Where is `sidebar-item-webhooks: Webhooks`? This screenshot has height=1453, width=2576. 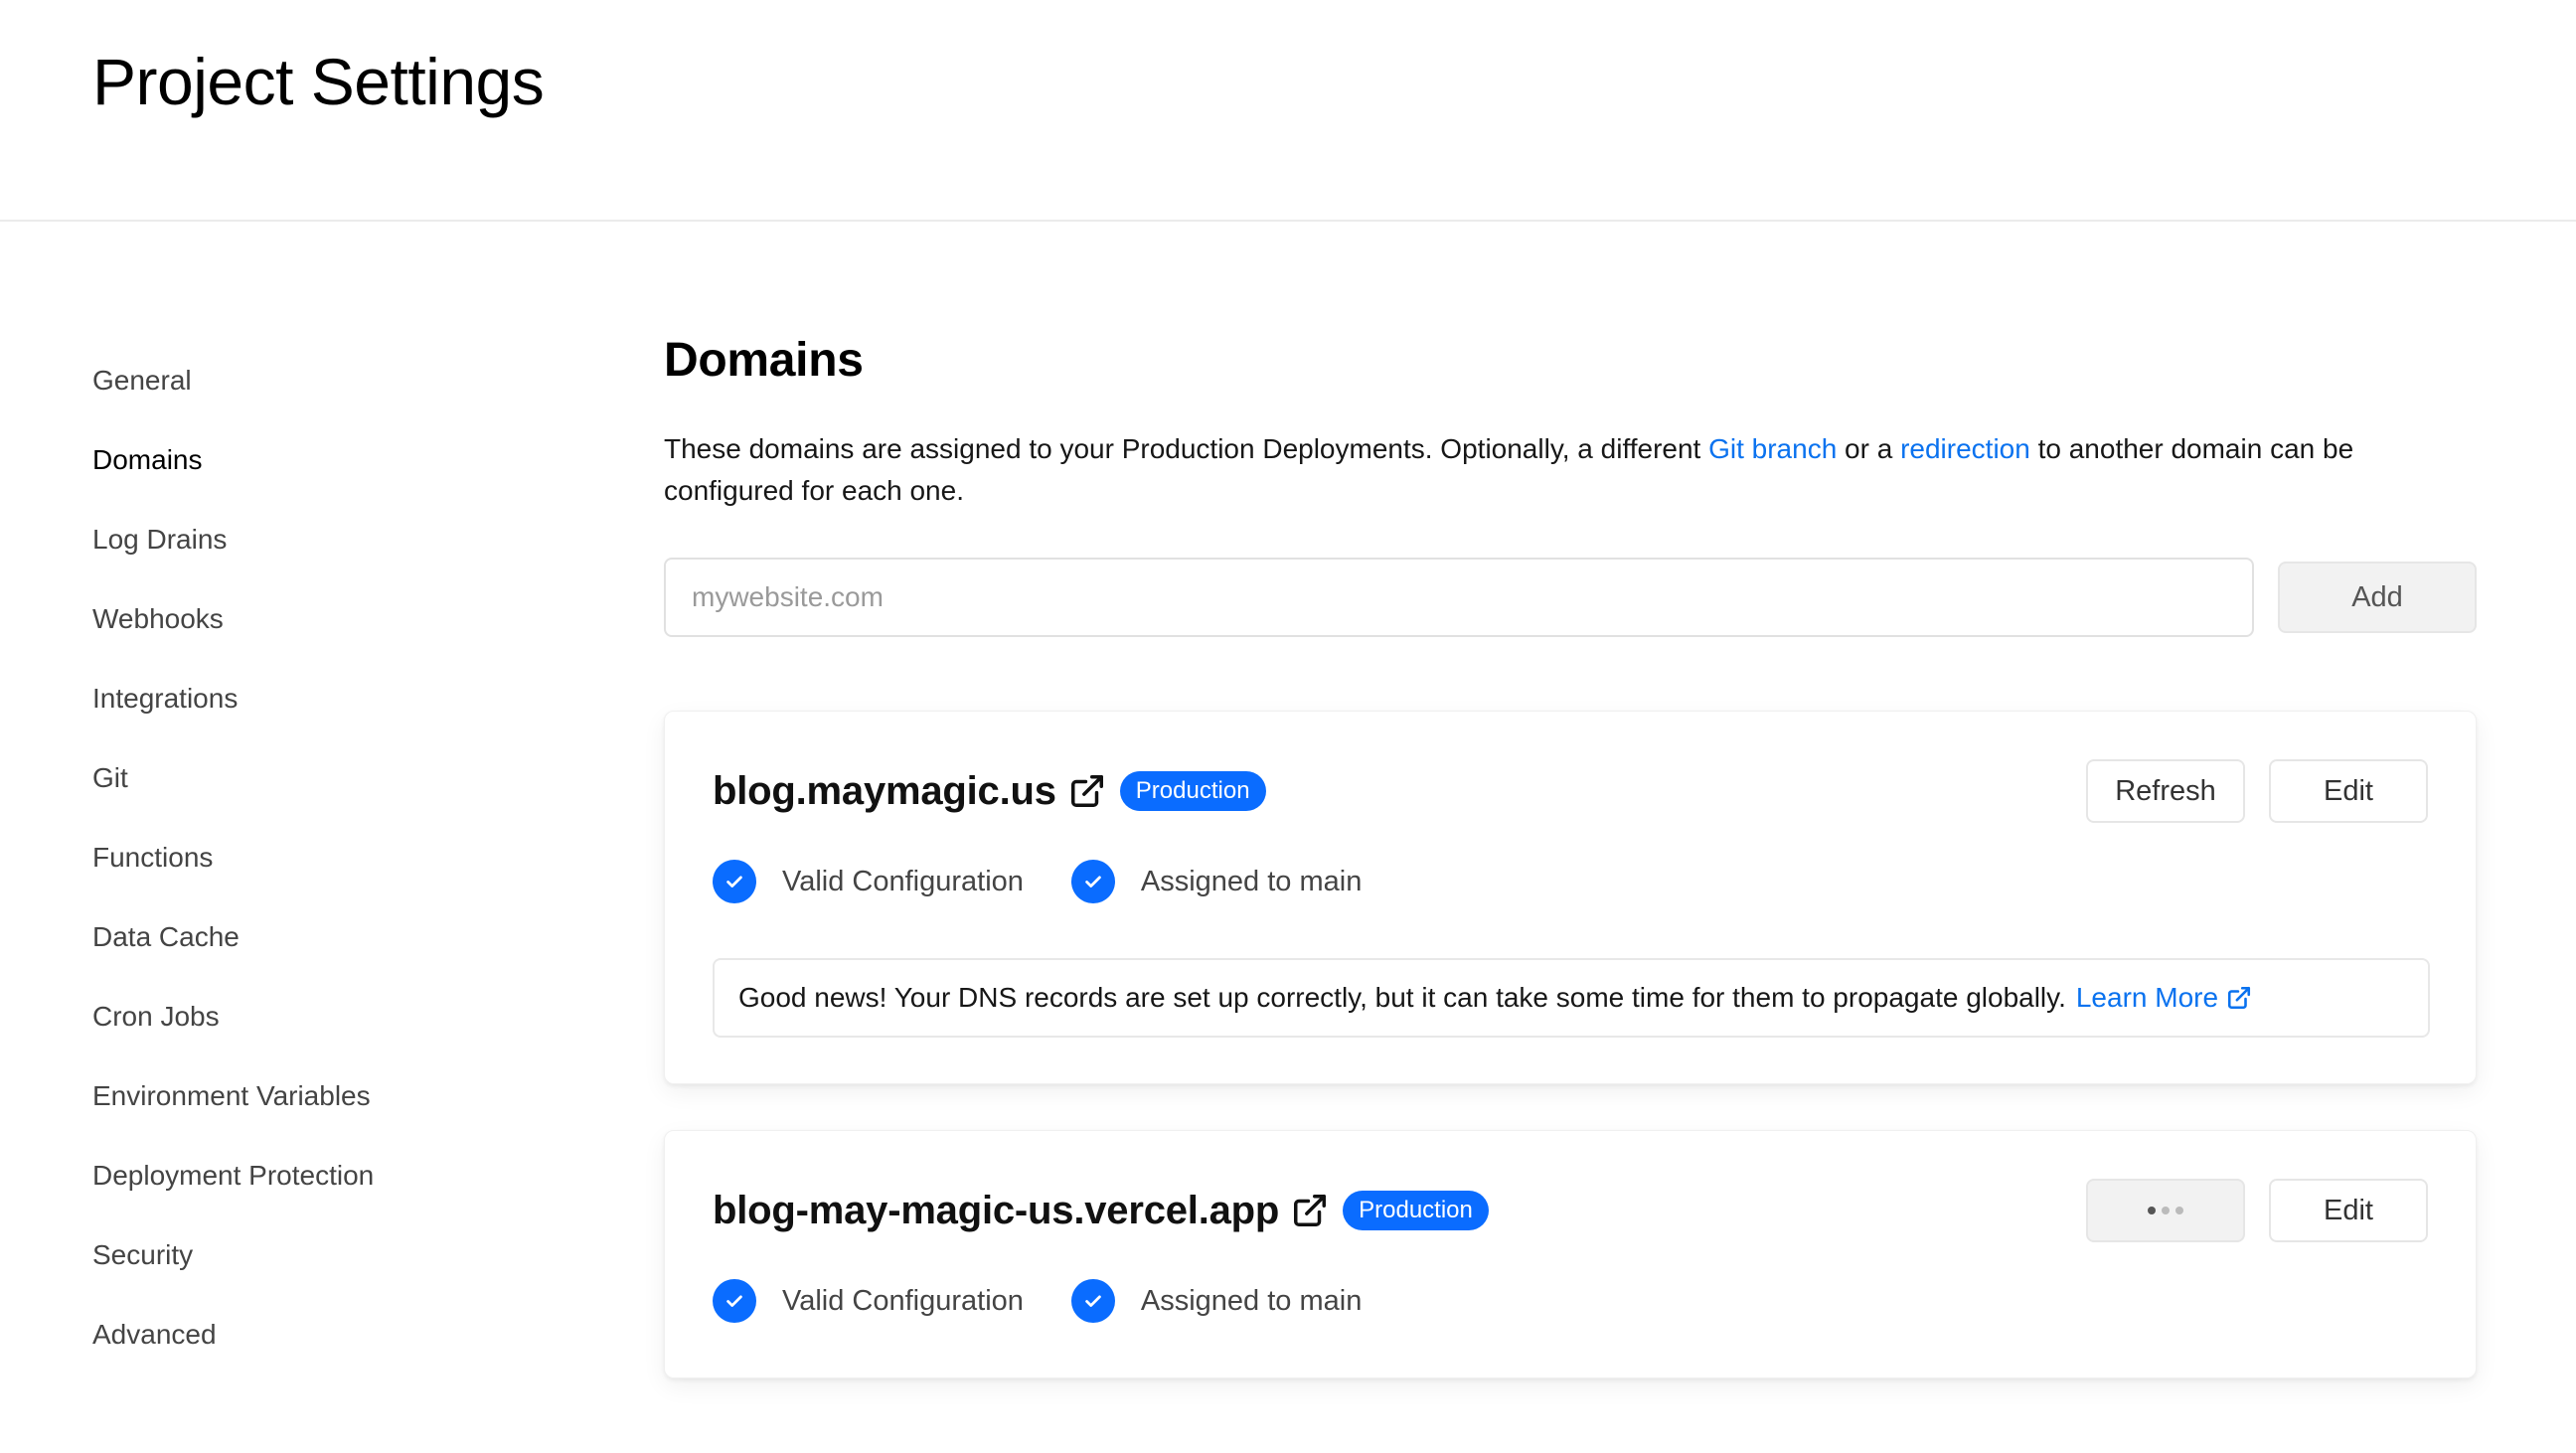
sidebar-item-webhooks: Webhooks is located at coordinates (321, 619).